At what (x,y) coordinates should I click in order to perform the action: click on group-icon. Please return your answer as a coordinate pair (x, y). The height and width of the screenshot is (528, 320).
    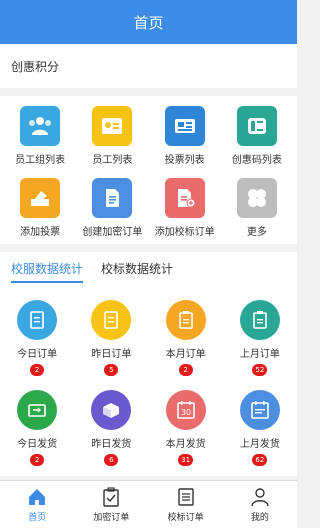
    Looking at the image, I should click on (40, 126).